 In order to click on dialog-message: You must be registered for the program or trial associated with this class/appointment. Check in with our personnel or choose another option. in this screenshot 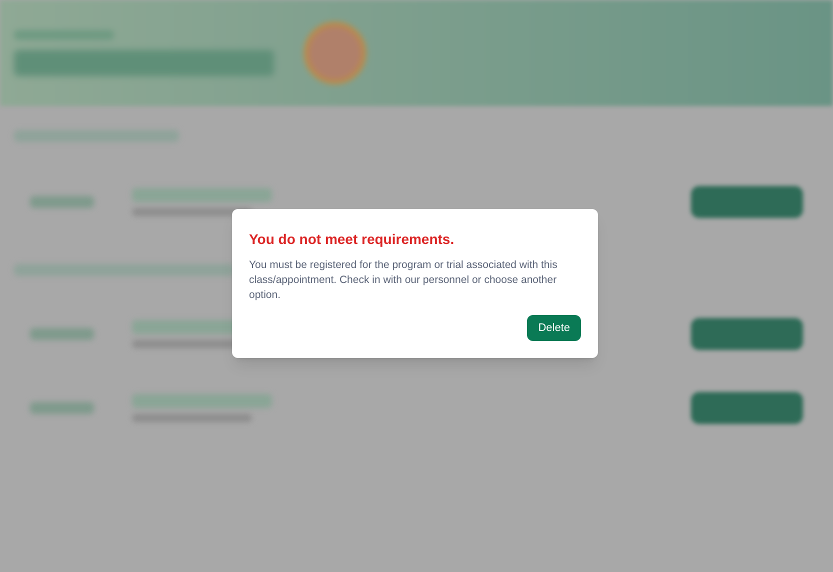, I will do `click(403, 280)`.